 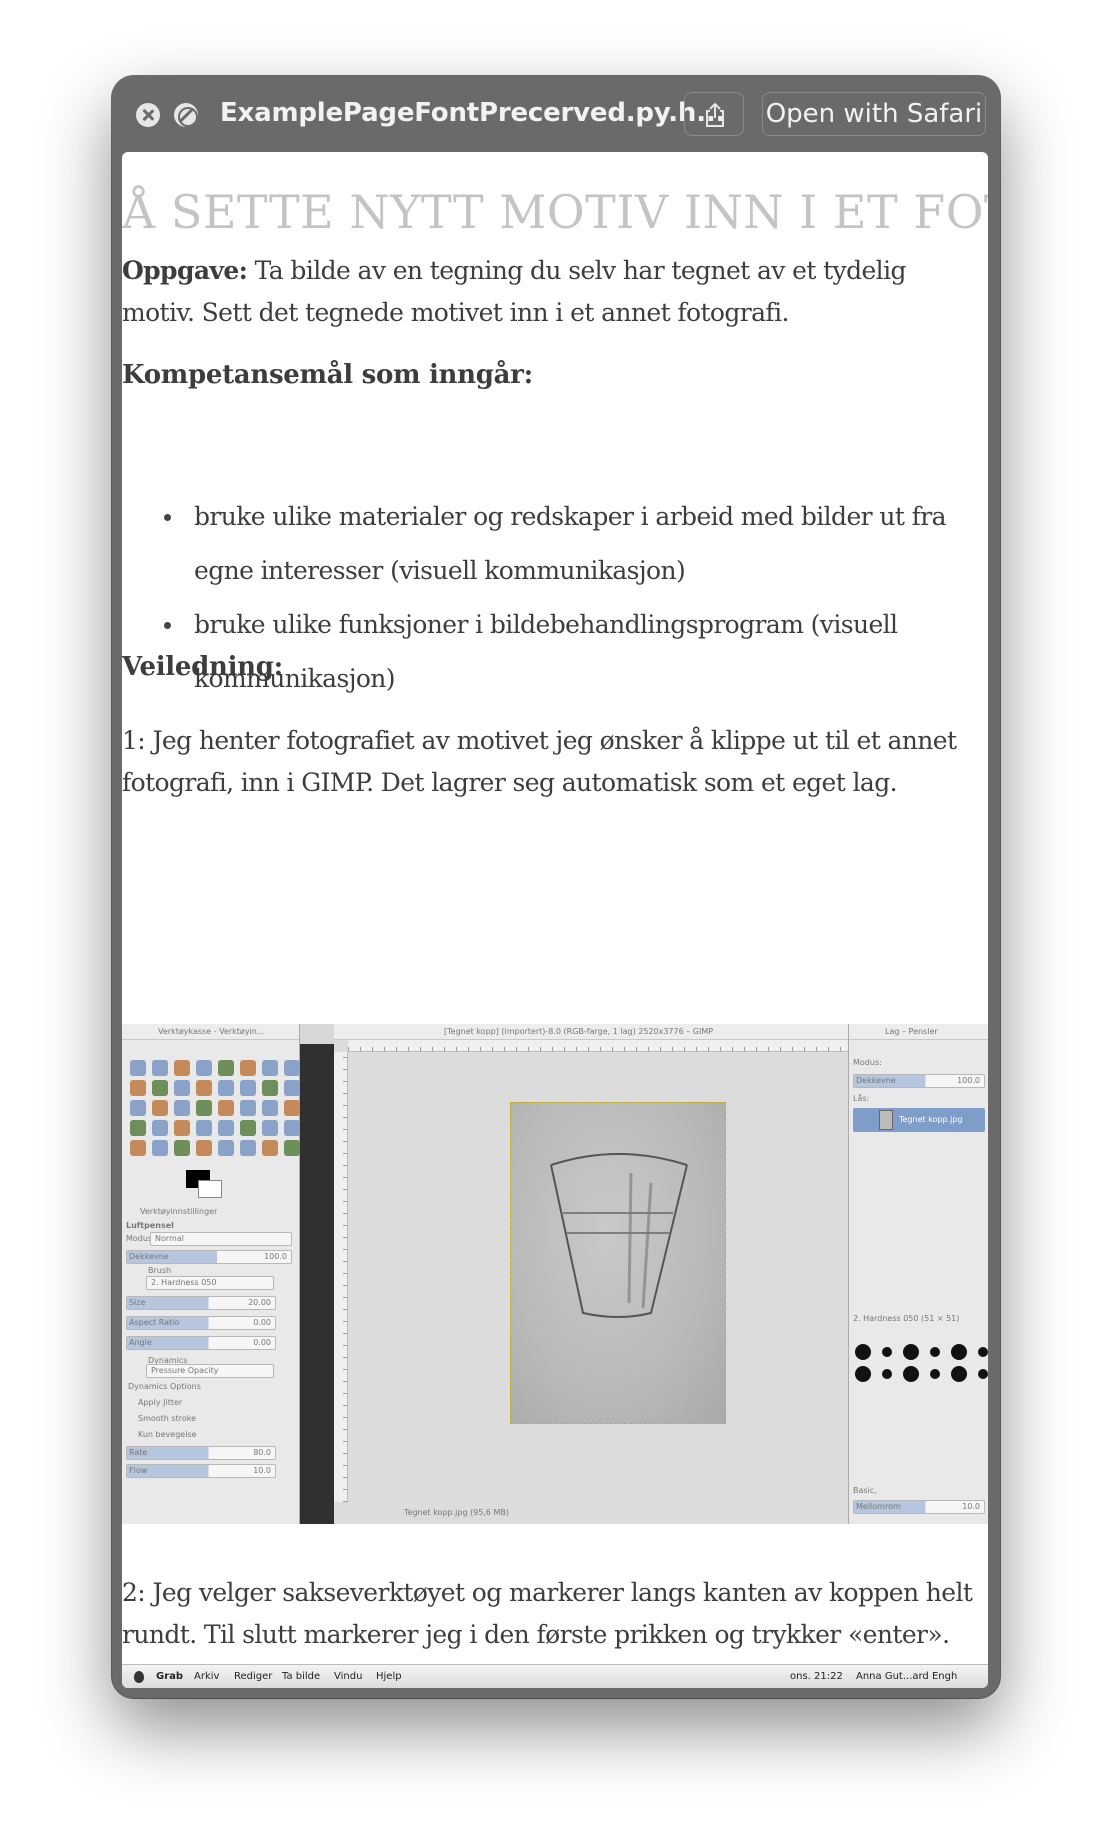 I want to click on horizontal-ruler, so click(x=598, y=1046).